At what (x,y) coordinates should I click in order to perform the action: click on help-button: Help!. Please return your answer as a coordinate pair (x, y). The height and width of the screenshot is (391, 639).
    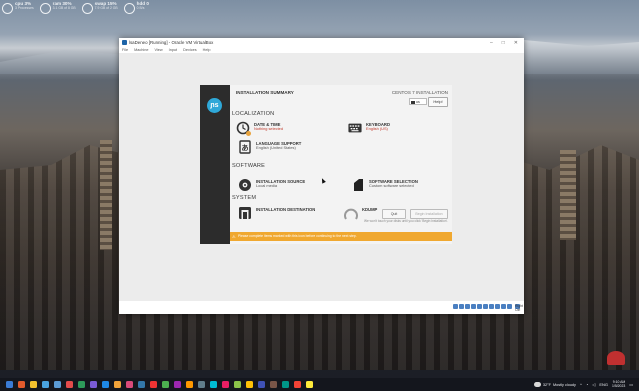
    Looking at the image, I should click on (438, 102).